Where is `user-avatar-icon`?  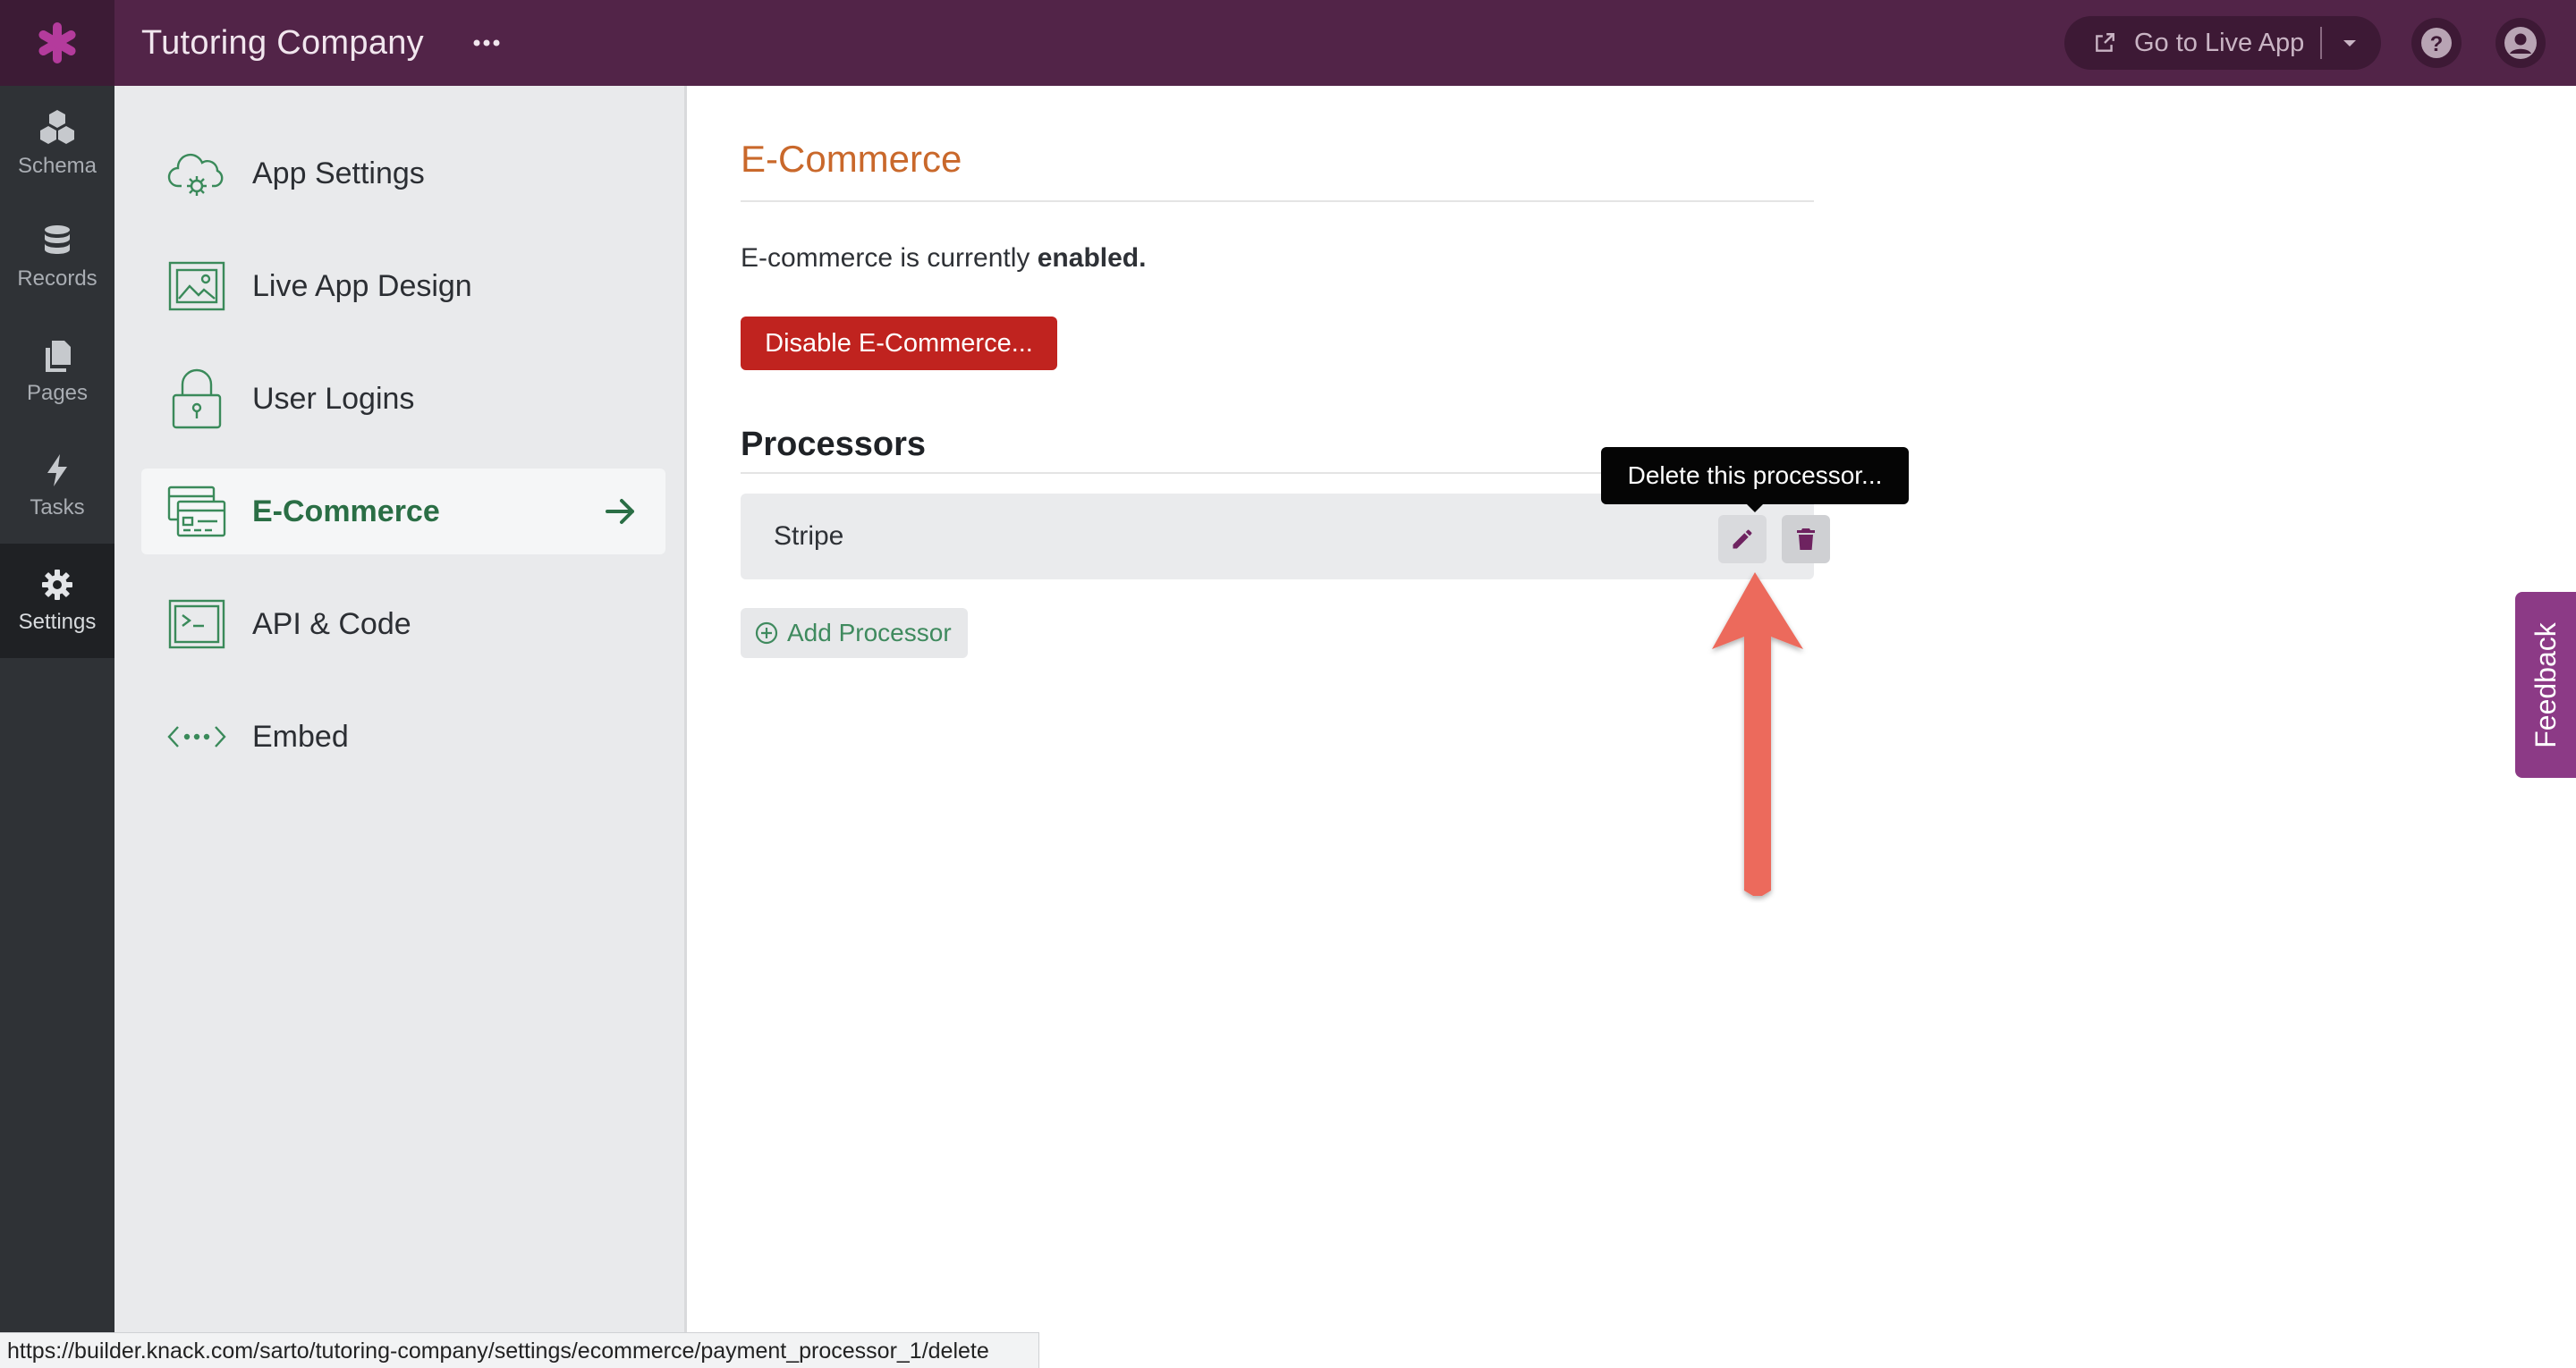
user-avatar-icon is located at coordinates (2520, 43).